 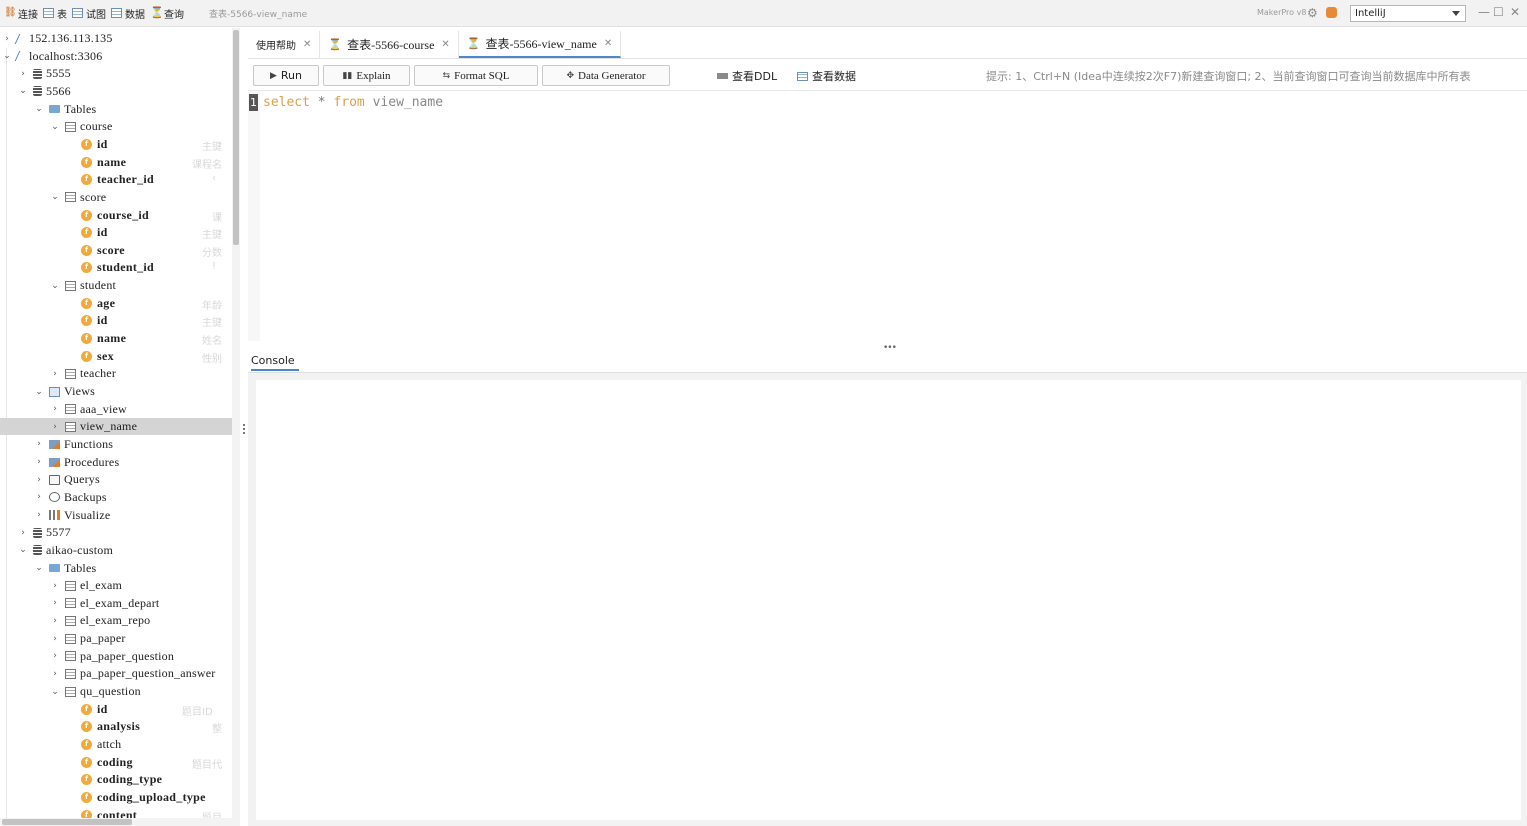 What do you see at coordinates (72, 515) in the screenshot?
I see `tree-node: › Visualize` at bounding box center [72, 515].